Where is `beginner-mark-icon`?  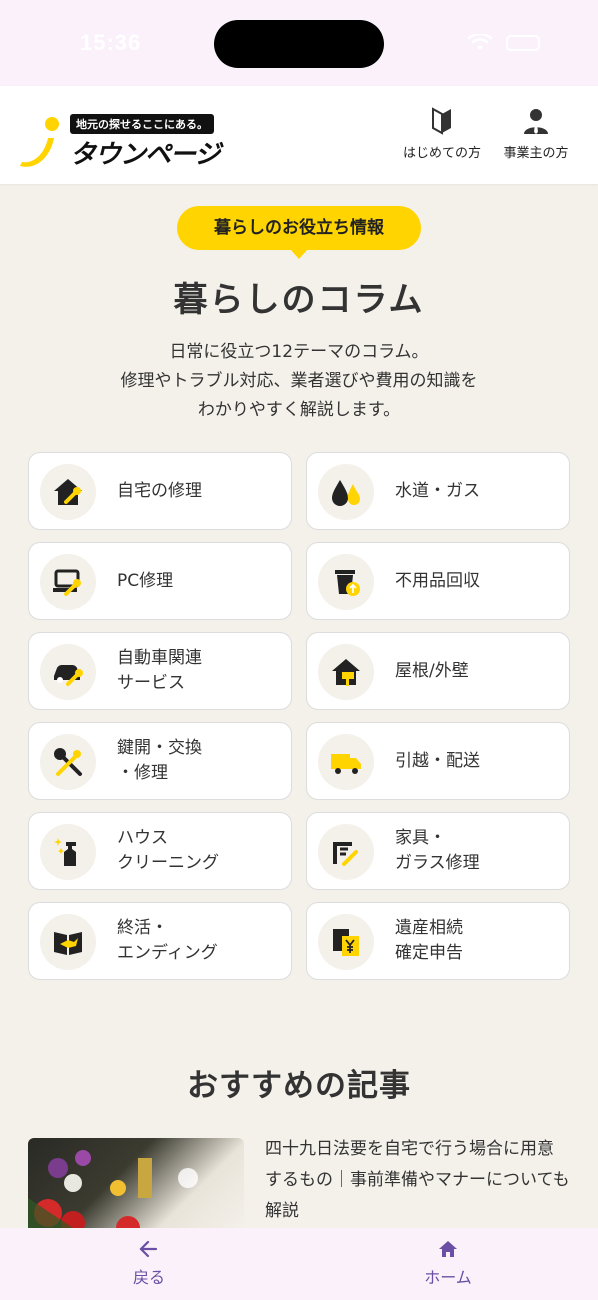
beginner-mark-icon is located at coordinates (441, 121).